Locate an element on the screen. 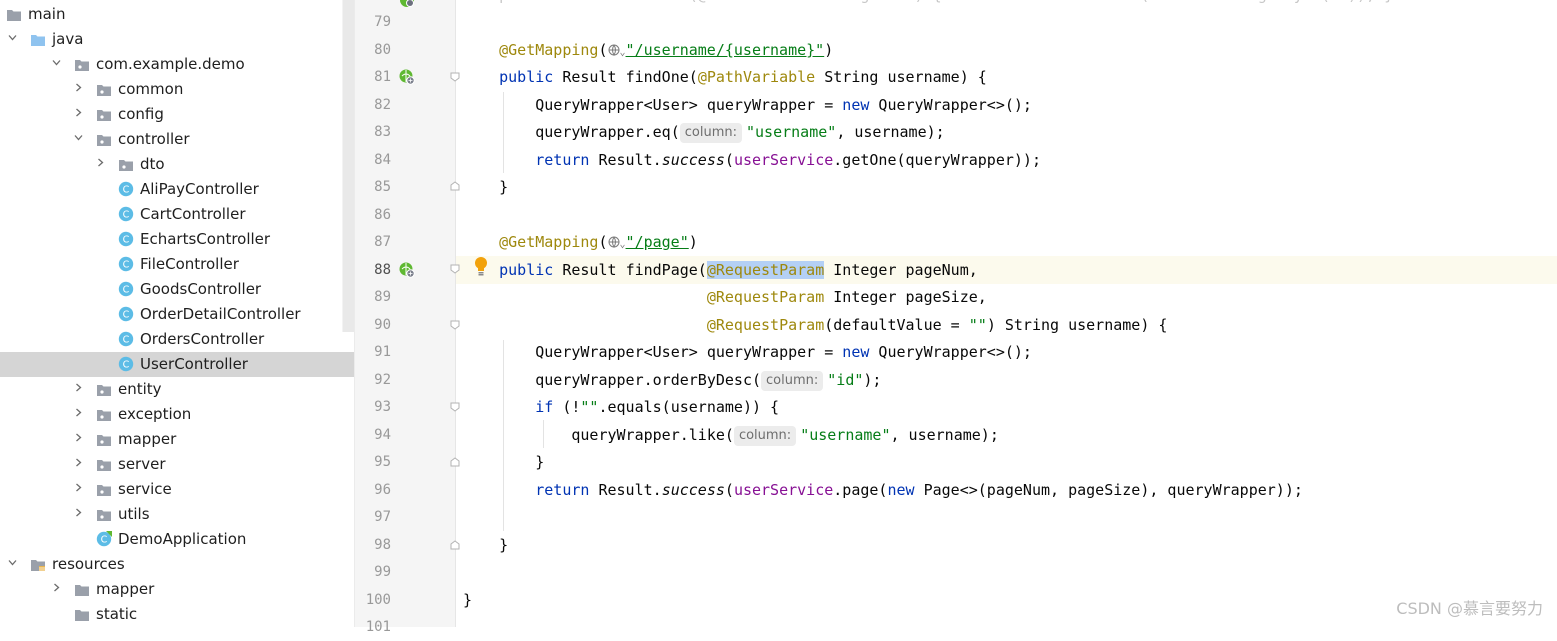  folder-icon is located at coordinates (14, 14).